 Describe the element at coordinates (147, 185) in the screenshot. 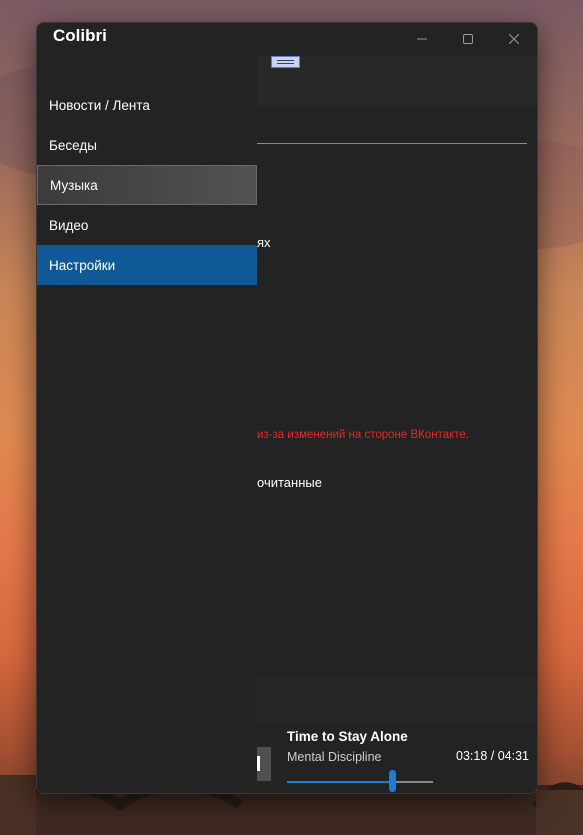

I see `nav-item-music: Музыка` at that location.